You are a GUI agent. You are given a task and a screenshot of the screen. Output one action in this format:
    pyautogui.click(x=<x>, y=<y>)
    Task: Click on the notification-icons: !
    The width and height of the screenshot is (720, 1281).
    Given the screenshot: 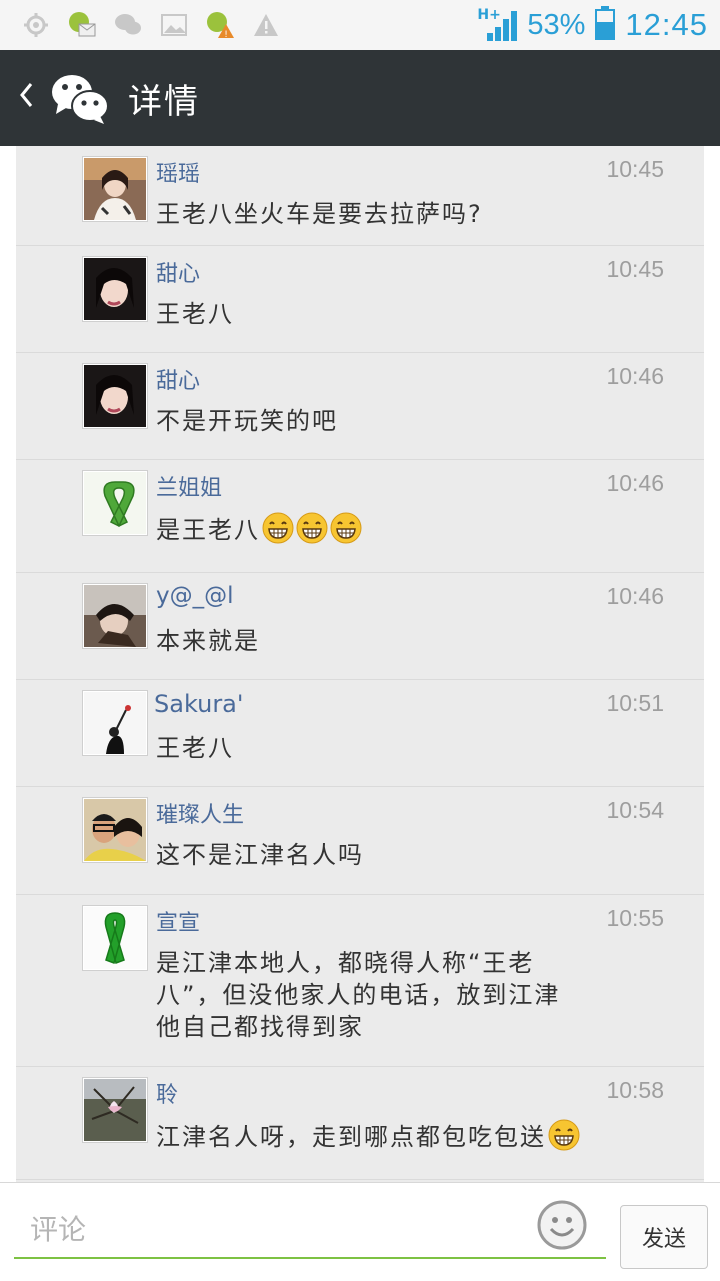 What is the action you would take?
    pyautogui.click(x=141, y=25)
    